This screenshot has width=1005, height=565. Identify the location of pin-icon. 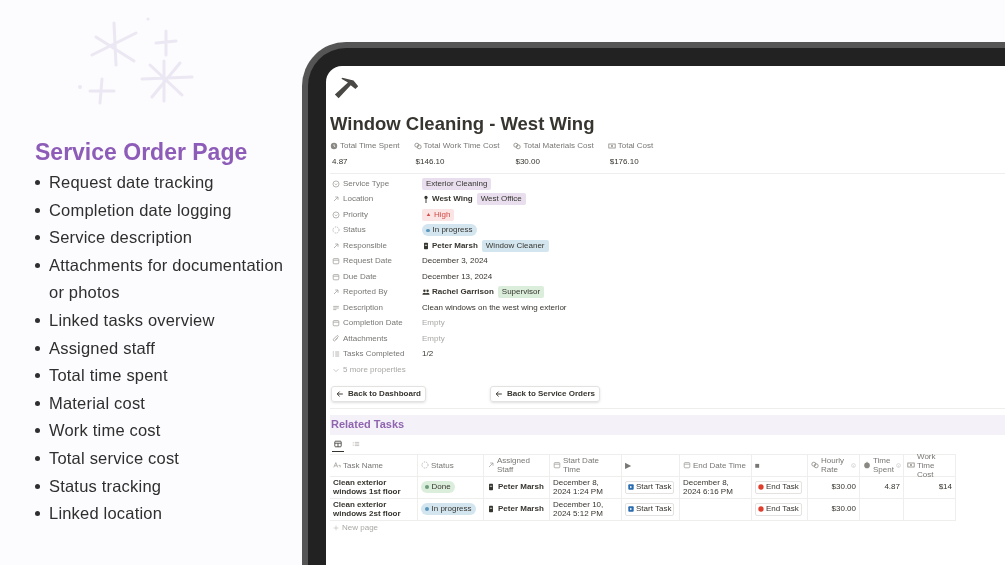
(426, 199).